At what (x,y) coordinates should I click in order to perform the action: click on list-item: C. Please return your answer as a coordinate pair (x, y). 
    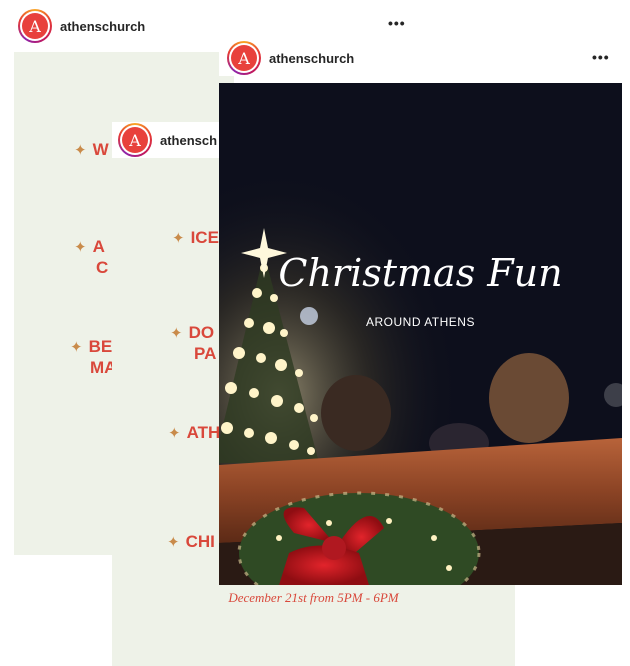
    Looking at the image, I should click on (102, 267).